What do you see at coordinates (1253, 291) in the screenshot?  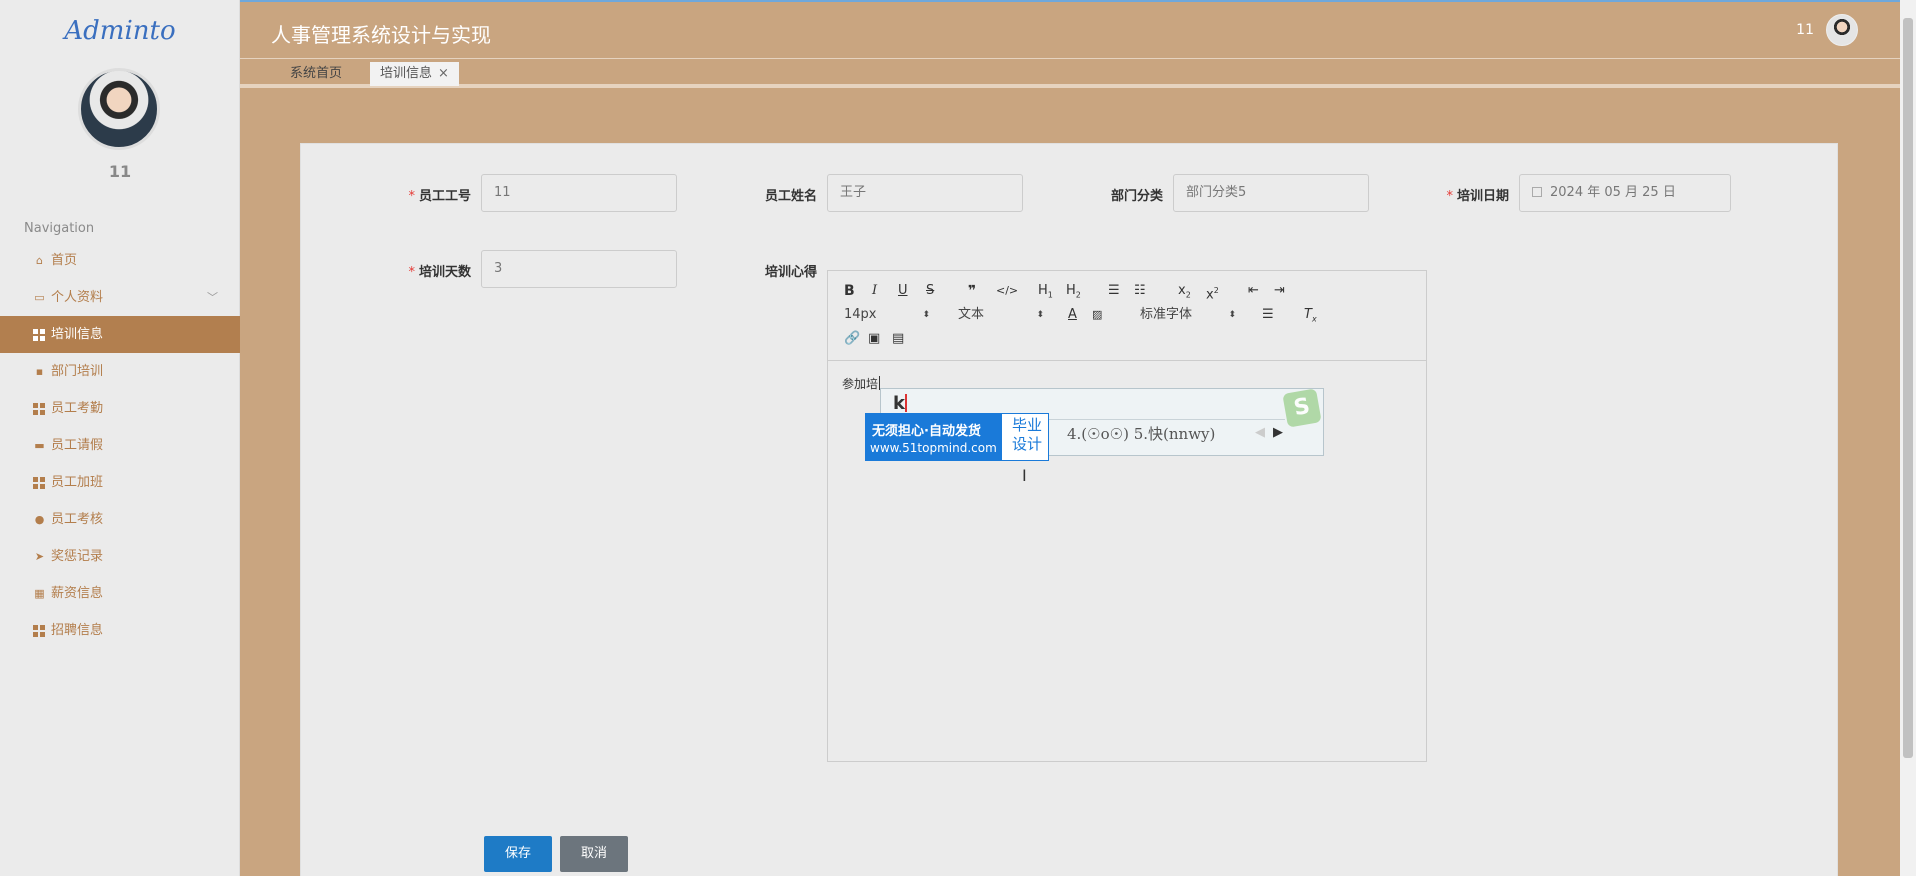 I see `outdent-icon: ⇤` at bounding box center [1253, 291].